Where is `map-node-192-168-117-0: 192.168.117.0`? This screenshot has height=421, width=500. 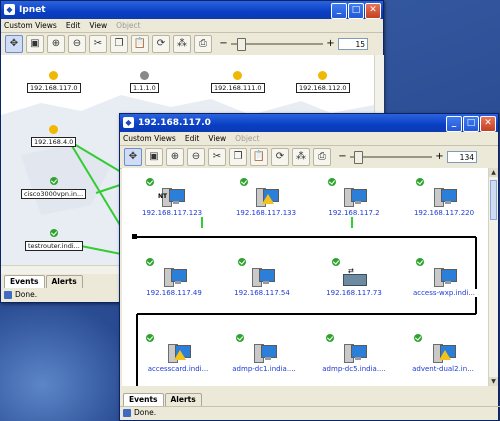
map-node-192-168-117-0: 192.168.117.0 is located at coordinates (54, 82).